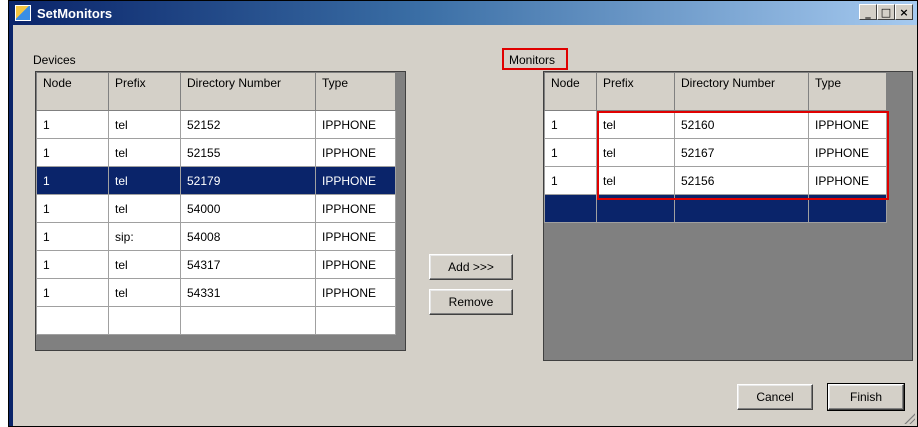 This screenshot has height=427, width=918. What do you see at coordinates (248, 152) in the screenshot?
I see `devices-table-cell: 52155` at bounding box center [248, 152].